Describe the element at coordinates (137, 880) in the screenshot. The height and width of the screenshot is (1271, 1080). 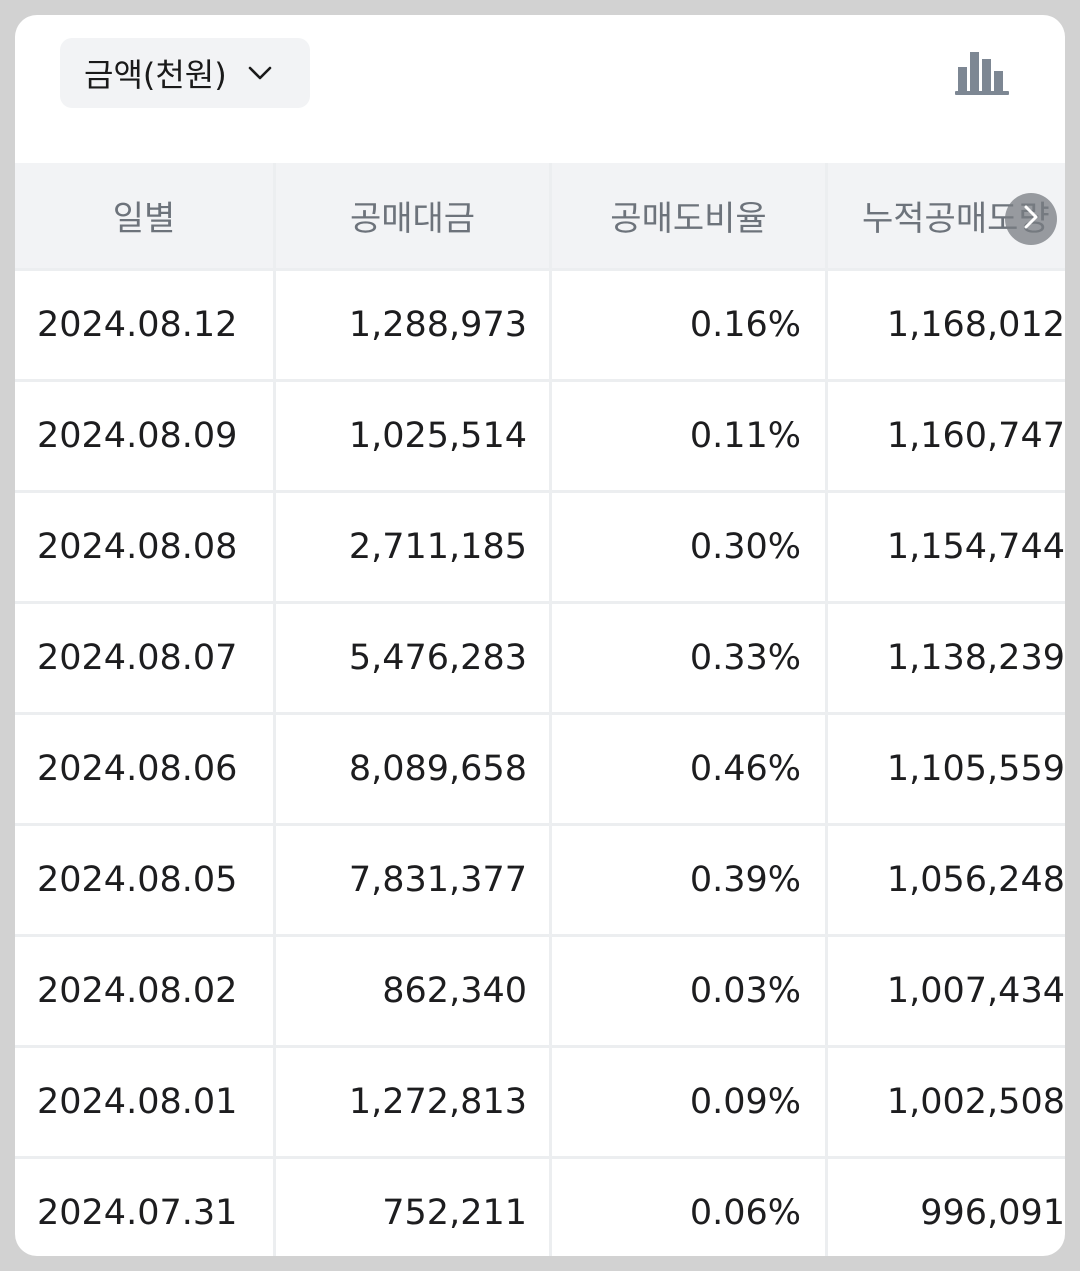
I see `cell-date: 2024.08.05` at that location.